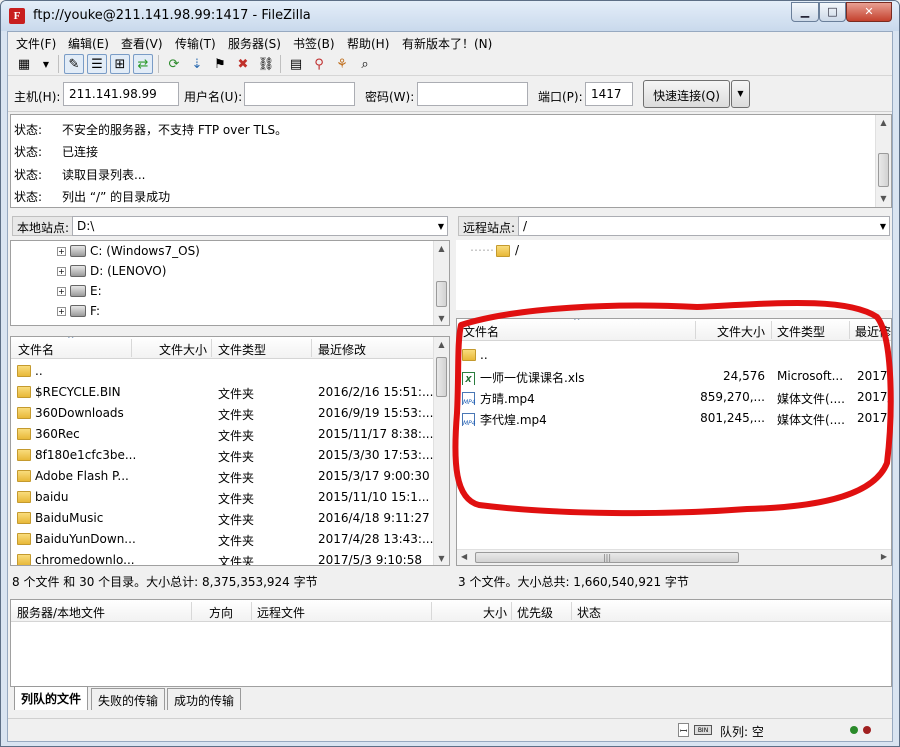 This screenshot has height=747, width=900. I want to click on tree-node-drive: + D: (LENOVO), so click(111, 271).